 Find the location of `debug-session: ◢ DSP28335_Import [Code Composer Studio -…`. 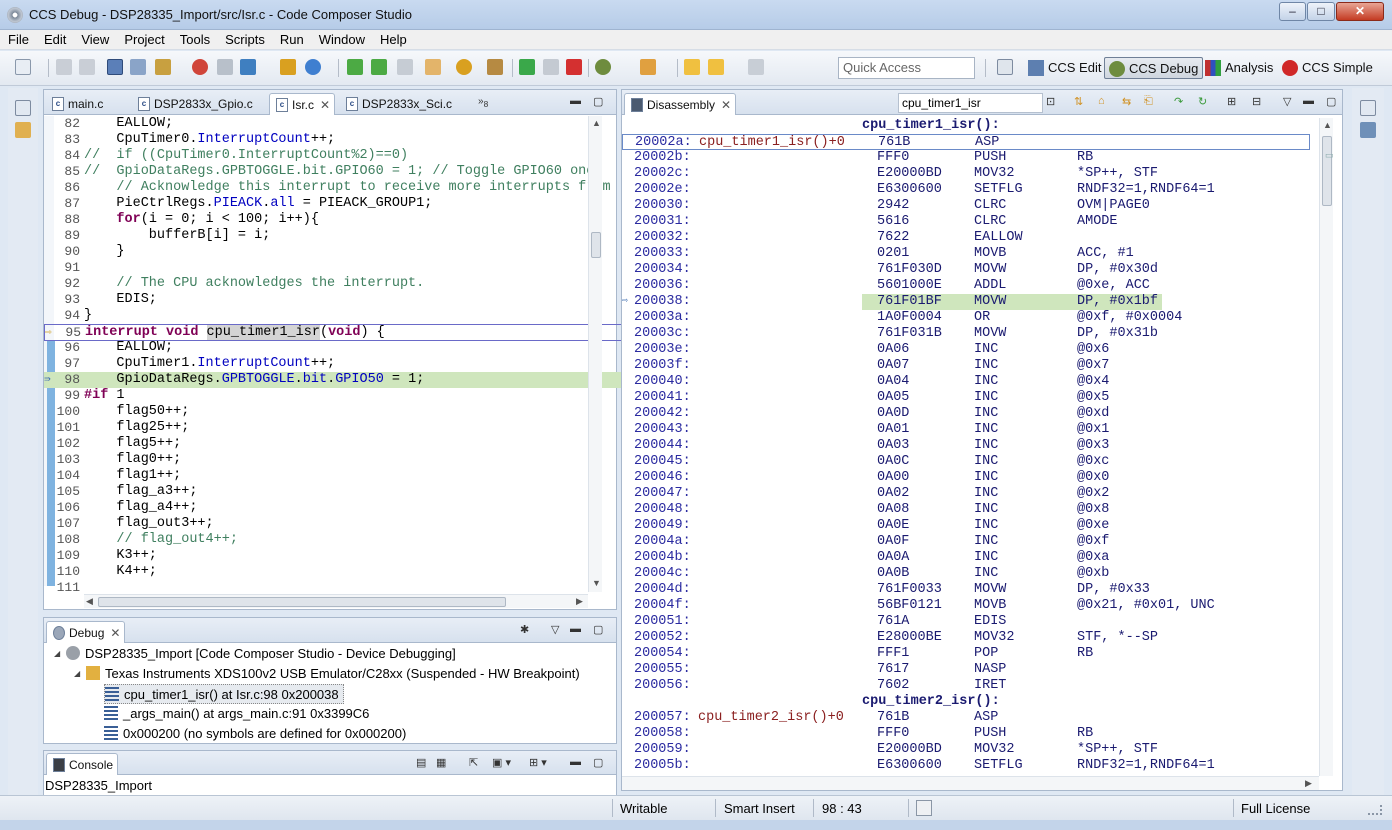

debug-session: ◢ DSP28335_Import [Code Composer Studio -… is located at coordinates (255, 654).